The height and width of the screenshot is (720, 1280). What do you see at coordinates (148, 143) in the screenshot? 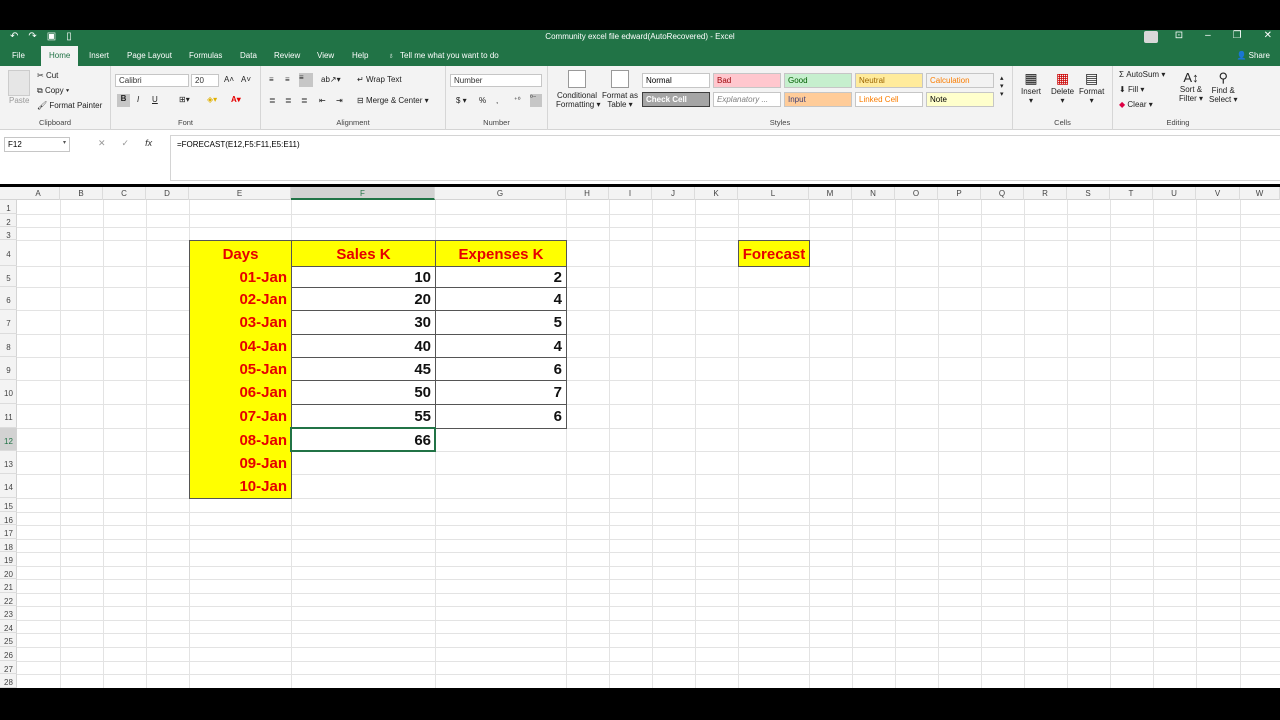
I see `insert-function-icon: fx` at bounding box center [148, 143].